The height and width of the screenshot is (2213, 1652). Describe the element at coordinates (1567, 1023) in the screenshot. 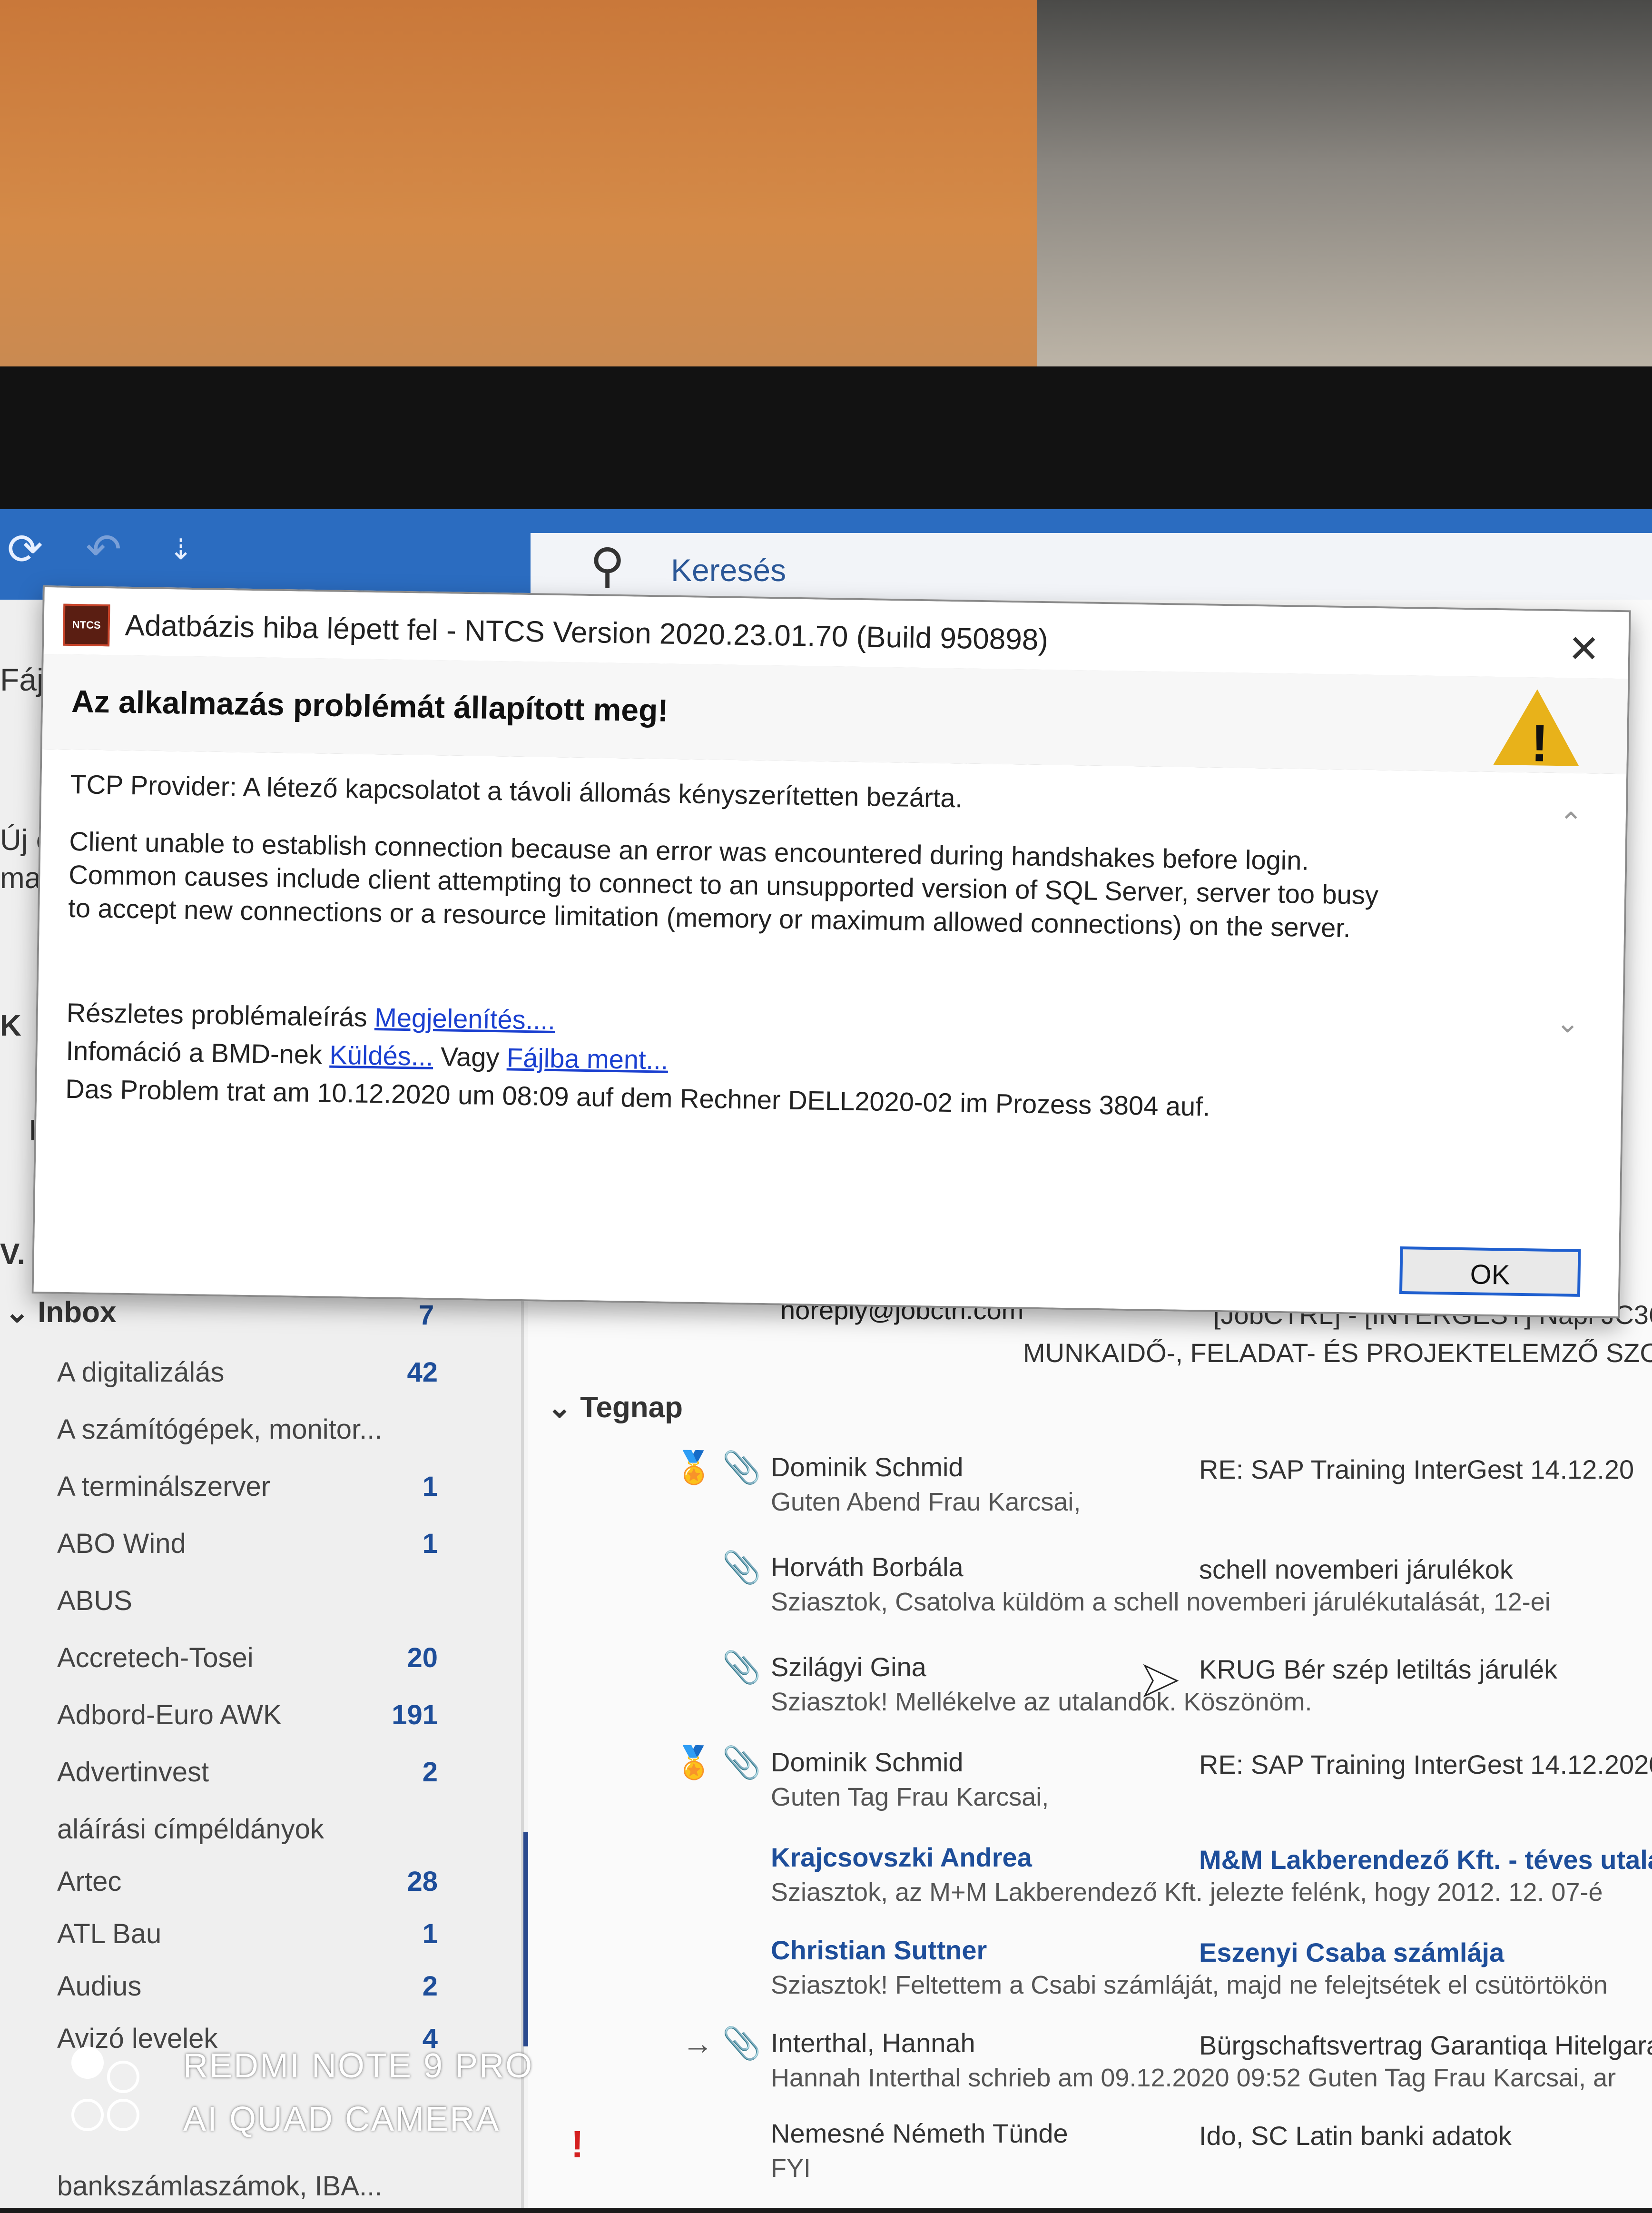

I see `scroll-down-icon: ⌄` at that location.